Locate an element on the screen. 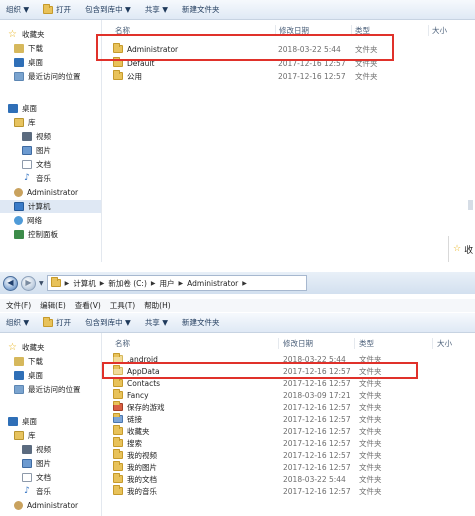 Image resolution: width=475 pixels, height=516 pixels. file-row: 链接 2017-12-16 12:57 文件夹 is located at coordinates (269, 419).